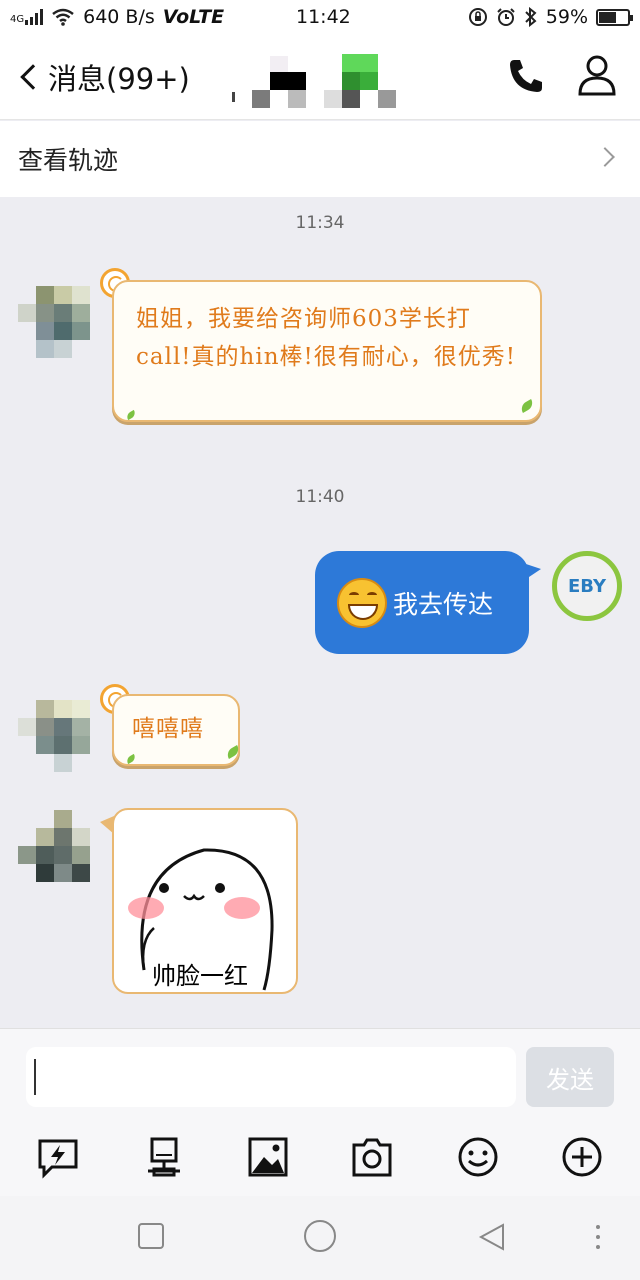 The height and width of the screenshot is (1280, 640). I want to click on recent-apps-icon, so click(151, 1236).